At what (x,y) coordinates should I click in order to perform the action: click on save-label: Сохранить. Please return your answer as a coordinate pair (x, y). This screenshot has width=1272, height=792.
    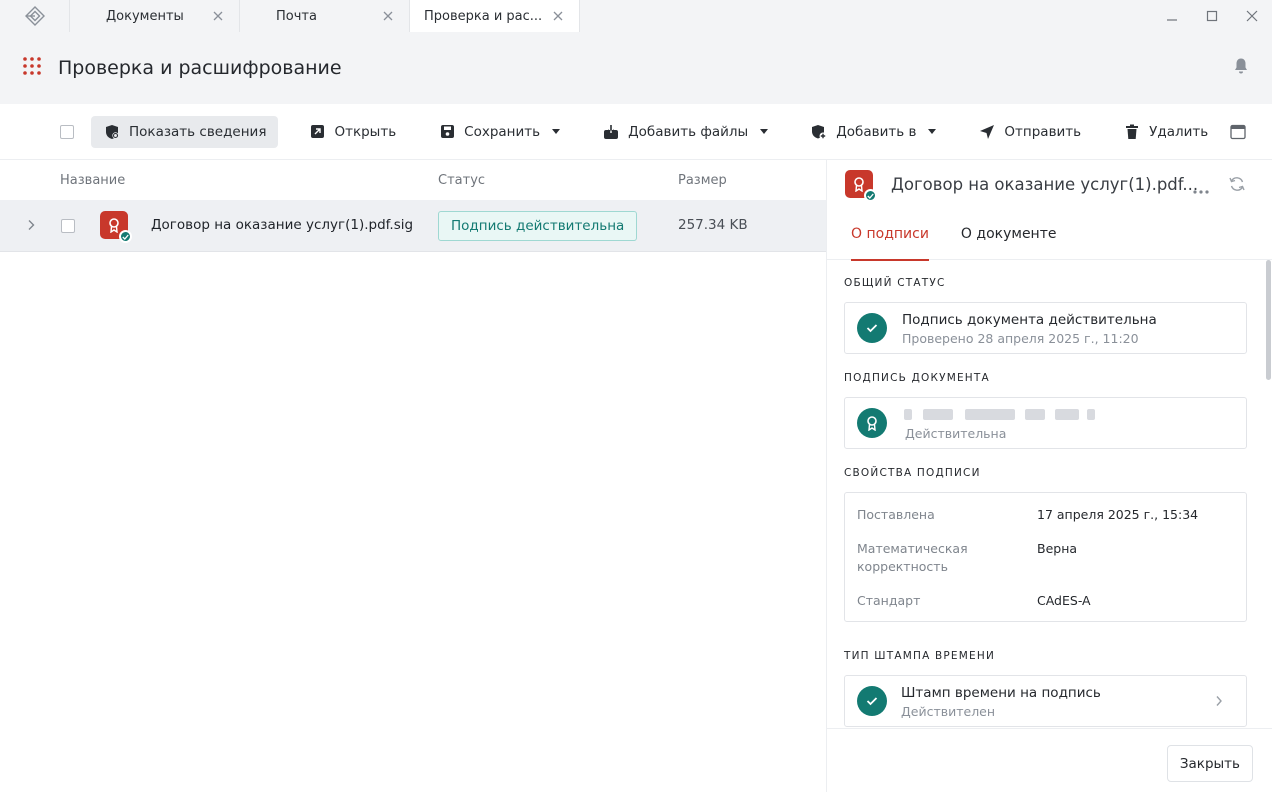
    Looking at the image, I should click on (502, 131).